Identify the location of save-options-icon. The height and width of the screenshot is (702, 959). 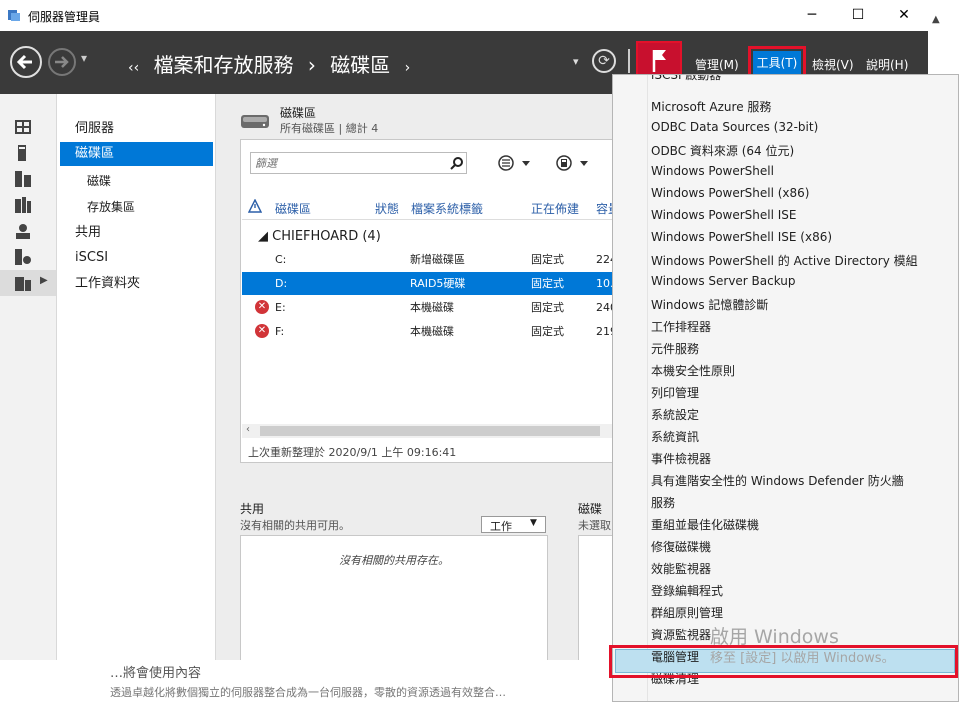
(572, 163).